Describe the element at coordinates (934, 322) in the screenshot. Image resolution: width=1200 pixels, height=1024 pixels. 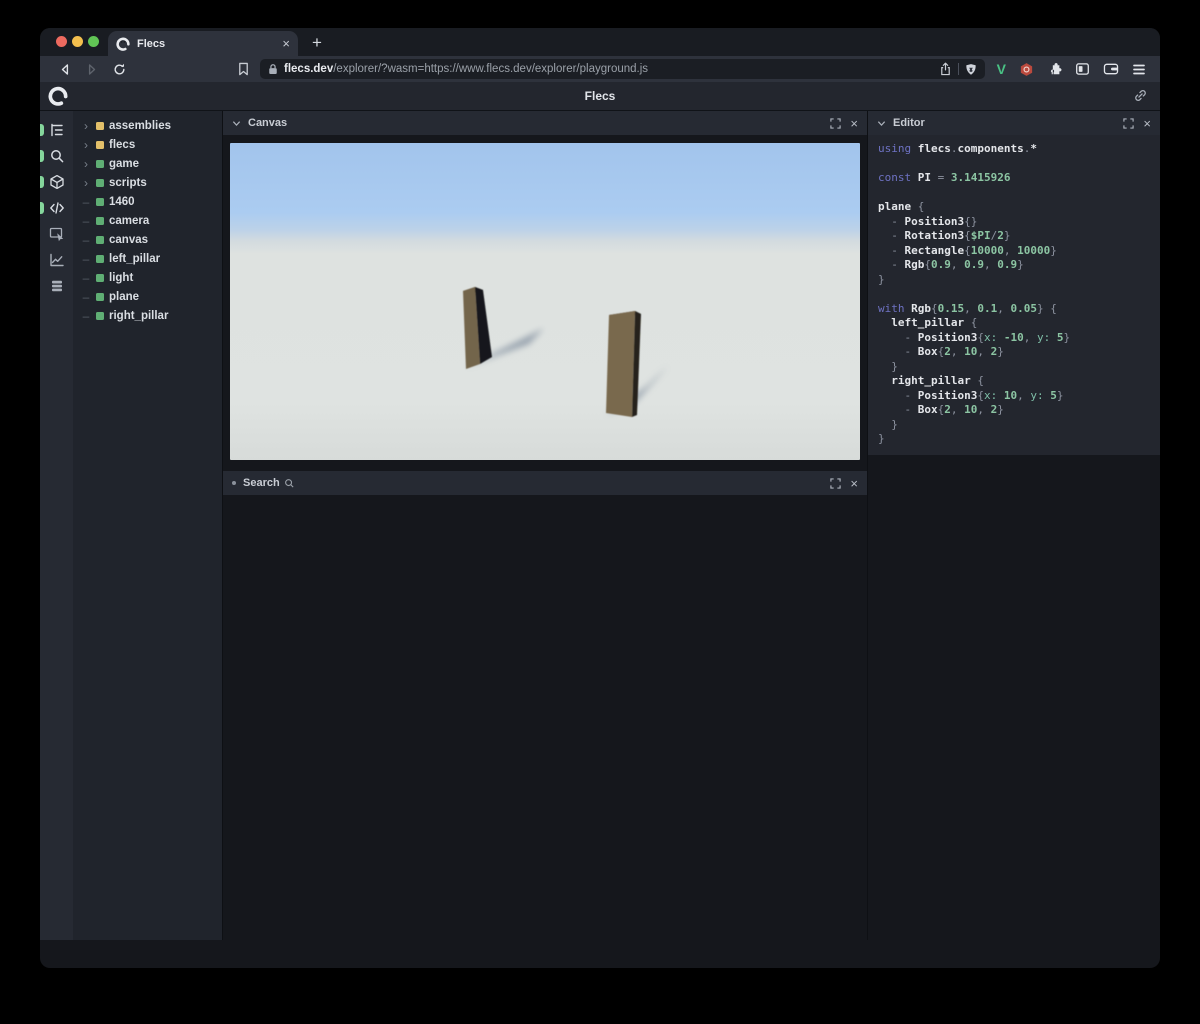
I see `code-line: left_pillar {` at that location.